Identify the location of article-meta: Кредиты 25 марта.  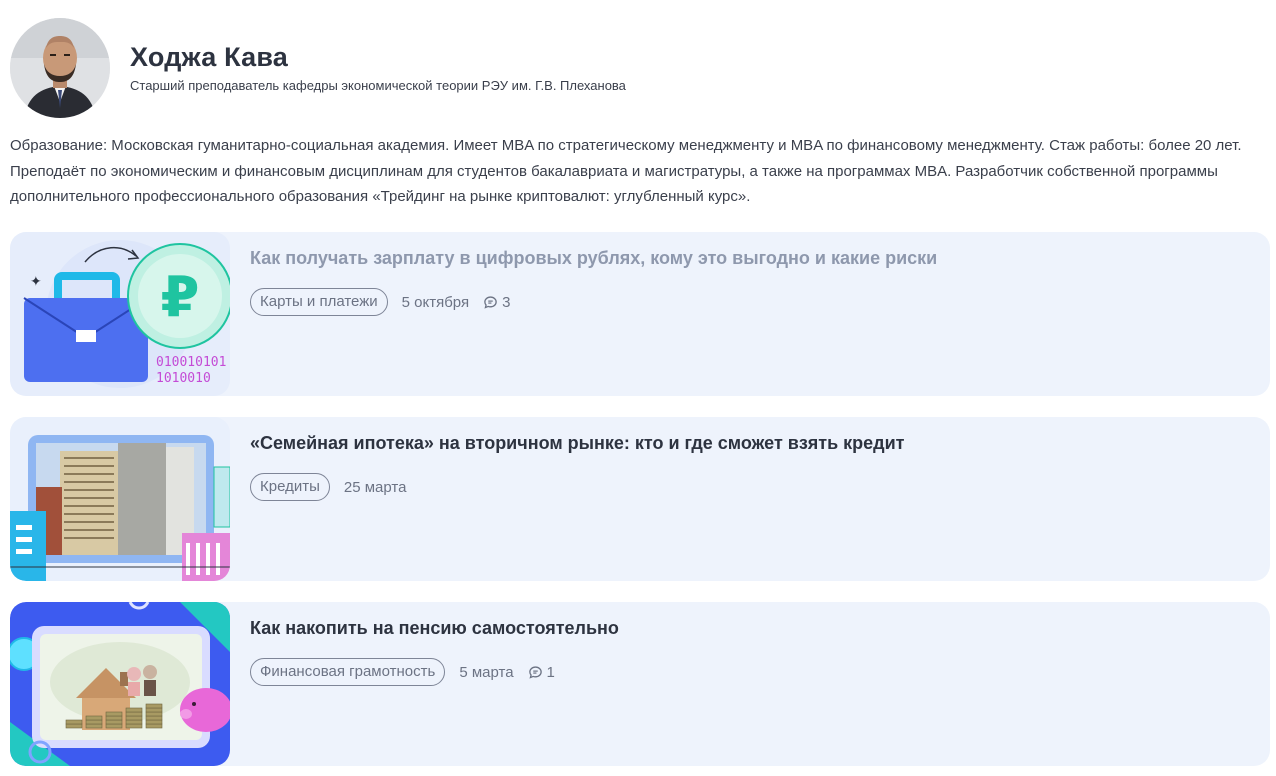
(328, 487).